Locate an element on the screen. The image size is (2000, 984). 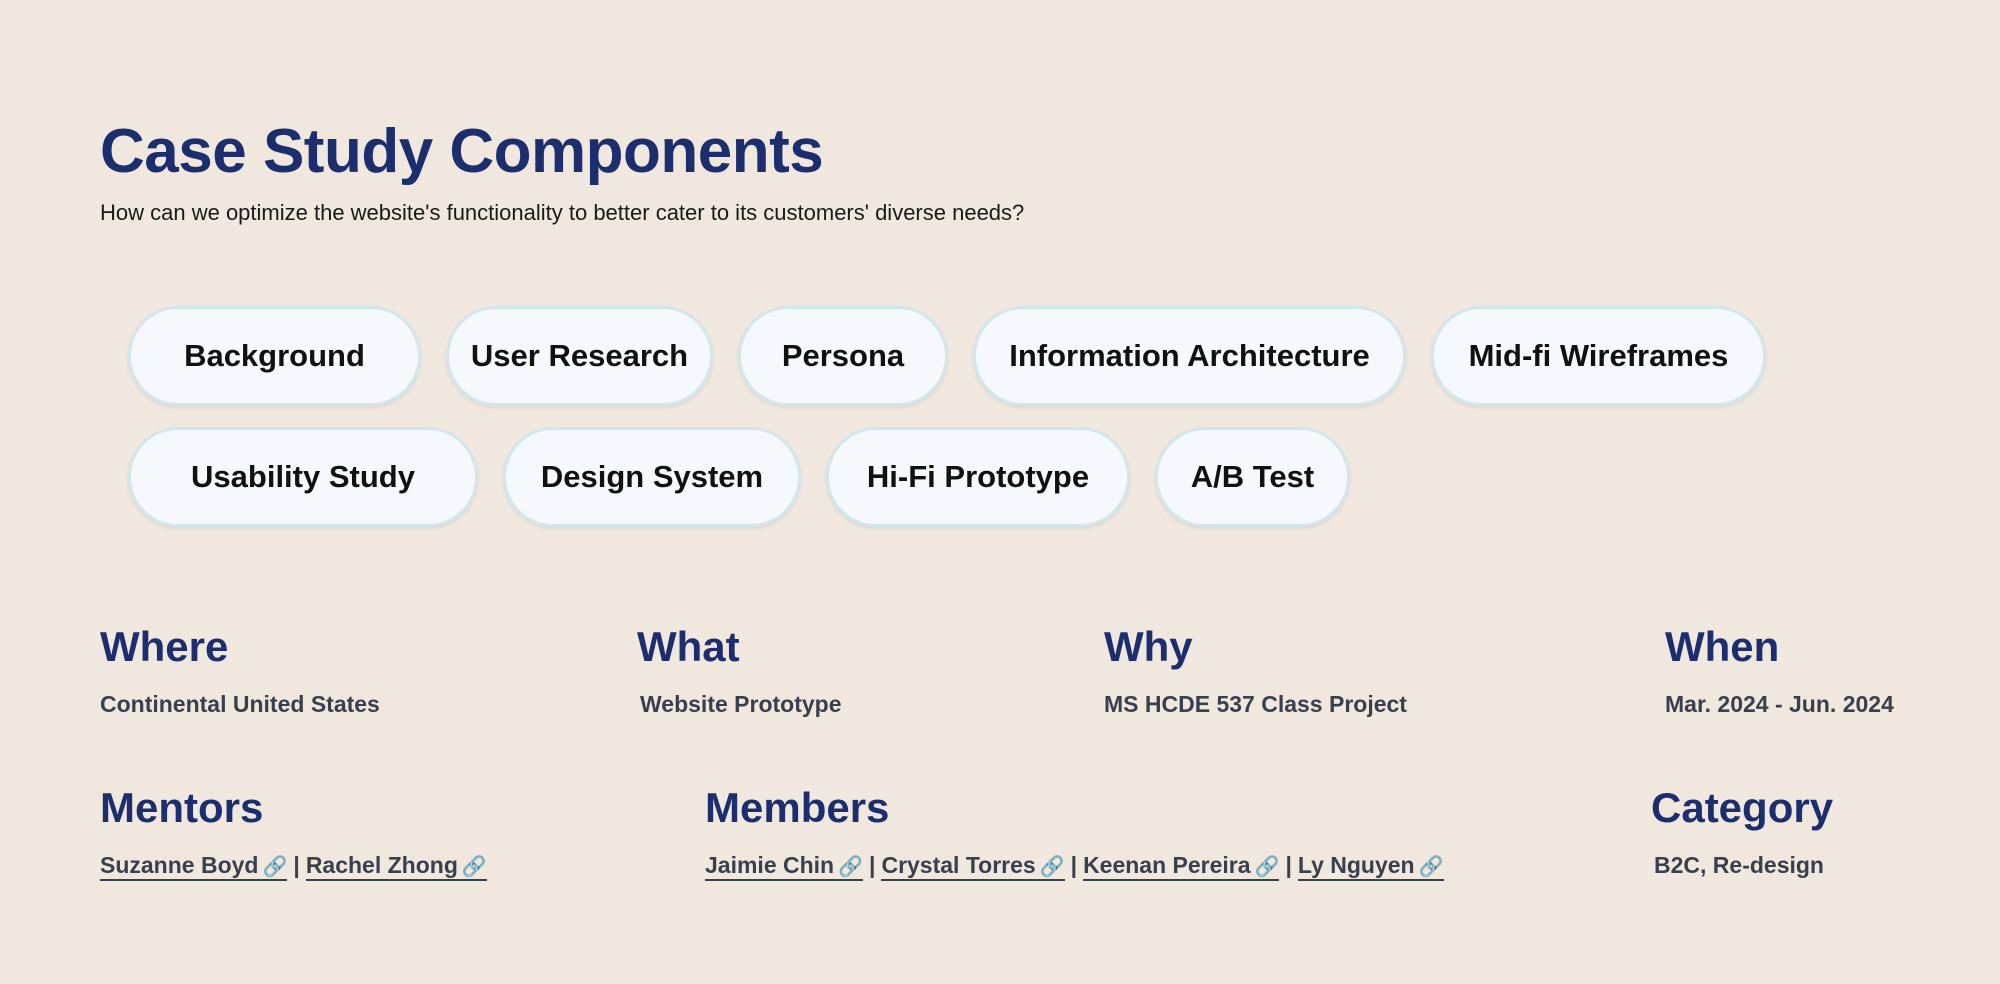
mentor-link: Suzanne Boyd 🔗 is located at coordinates (194, 866).